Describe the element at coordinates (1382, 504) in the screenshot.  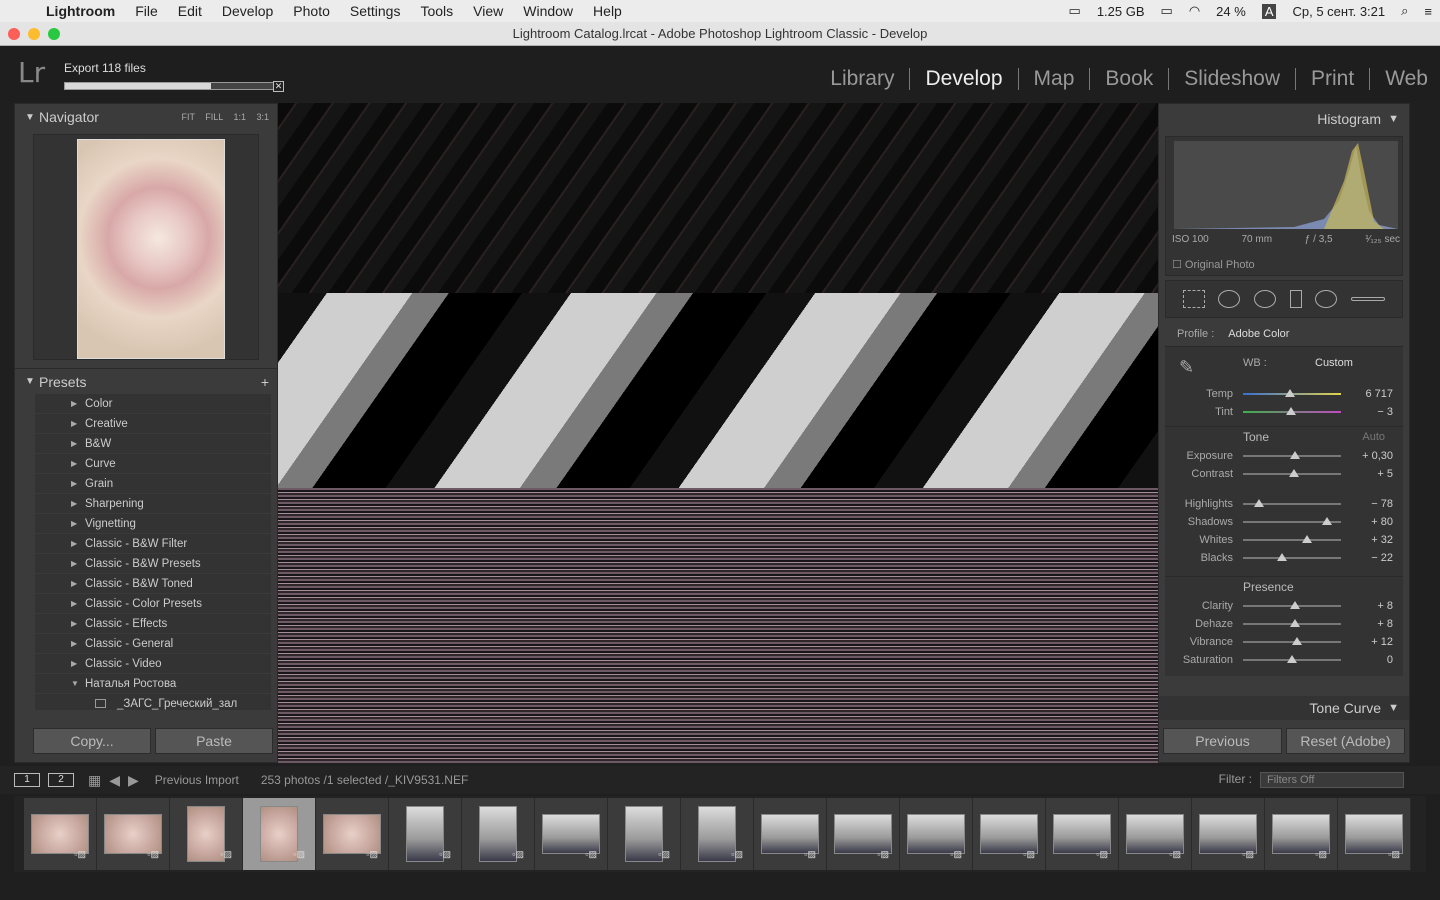
I see `slider-value: − 78` at that location.